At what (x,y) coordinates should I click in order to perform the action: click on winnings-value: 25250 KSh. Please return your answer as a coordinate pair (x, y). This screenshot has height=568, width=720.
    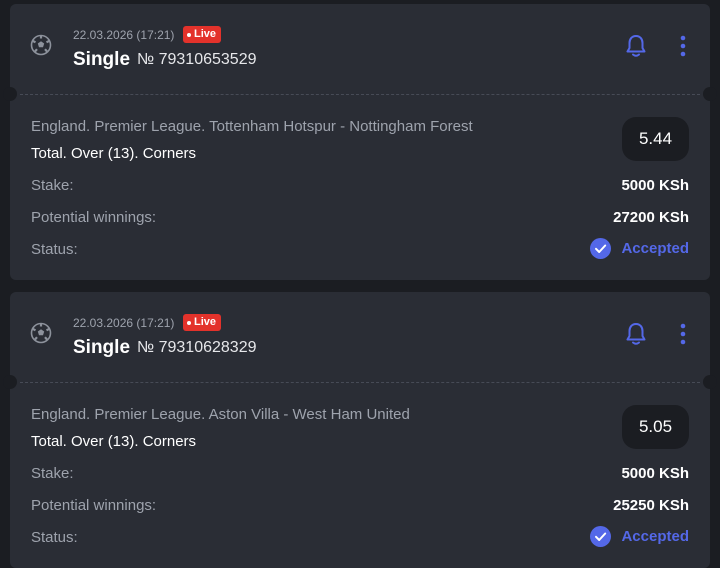
    Looking at the image, I should click on (651, 505).